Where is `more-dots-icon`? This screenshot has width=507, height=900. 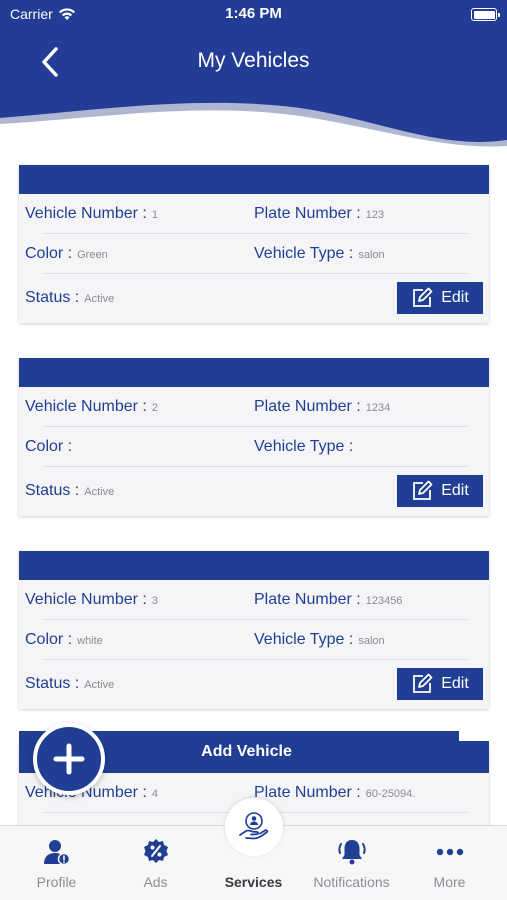
more-dots-icon is located at coordinates (449, 852).